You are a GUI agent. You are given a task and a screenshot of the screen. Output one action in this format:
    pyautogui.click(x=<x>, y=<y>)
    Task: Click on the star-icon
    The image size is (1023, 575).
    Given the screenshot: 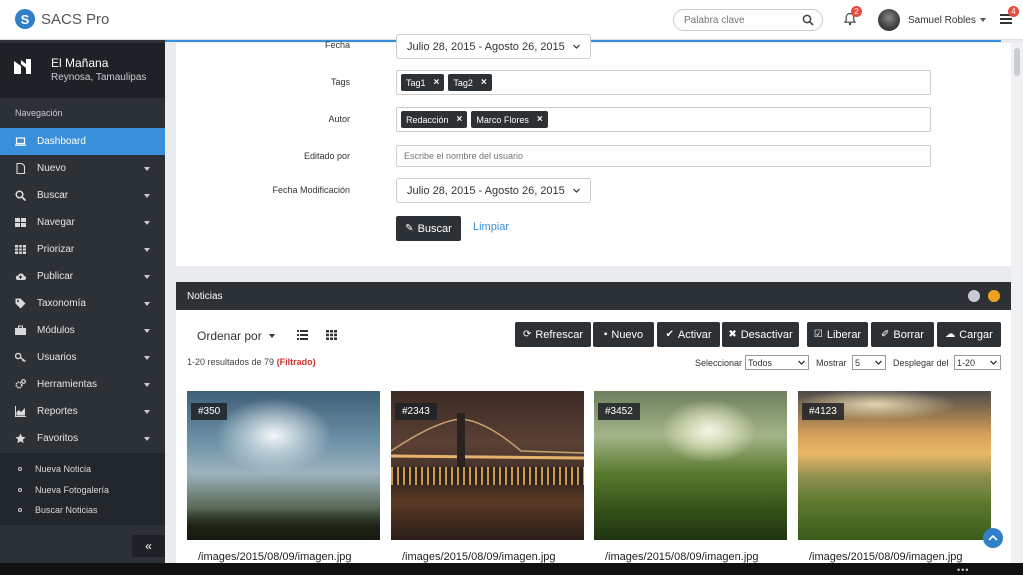 What is the action you would take?
    pyautogui.click(x=20, y=438)
    